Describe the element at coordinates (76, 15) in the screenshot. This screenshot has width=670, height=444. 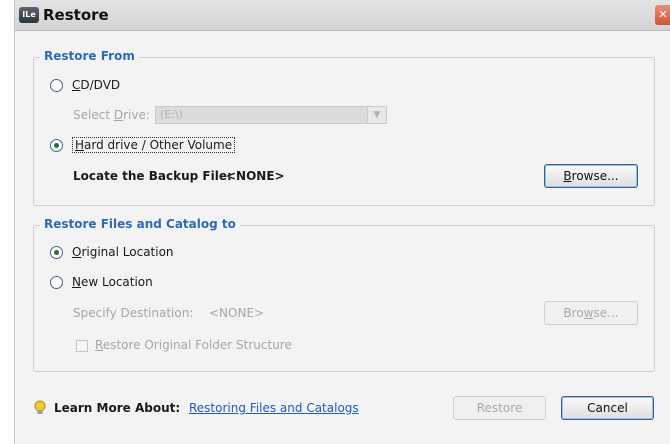
I see `dialog-title: Restore` at that location.